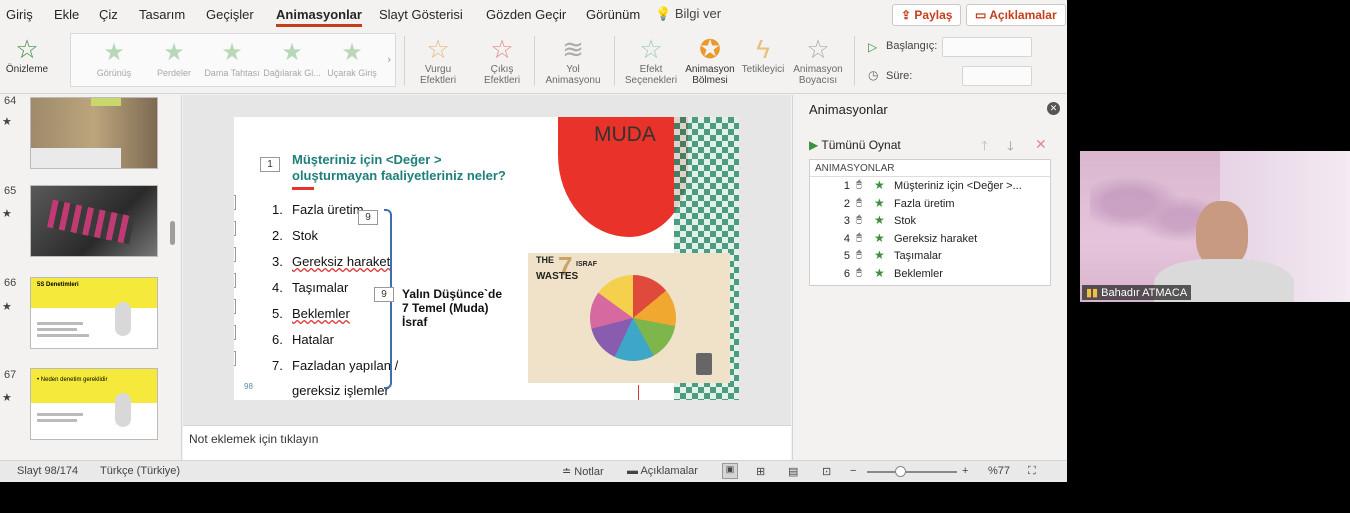  Describe the element at coordinates (662, 471) in the screenshot. I see `comments-toggle: ▬ Açıklamalar` at that location.